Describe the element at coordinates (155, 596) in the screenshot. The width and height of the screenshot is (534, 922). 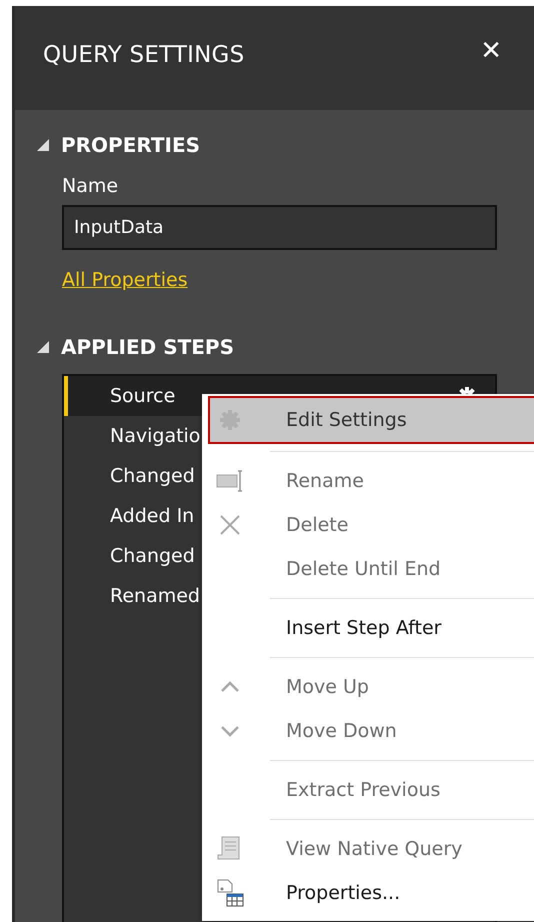
I see `step-label: Renamed` at that location.